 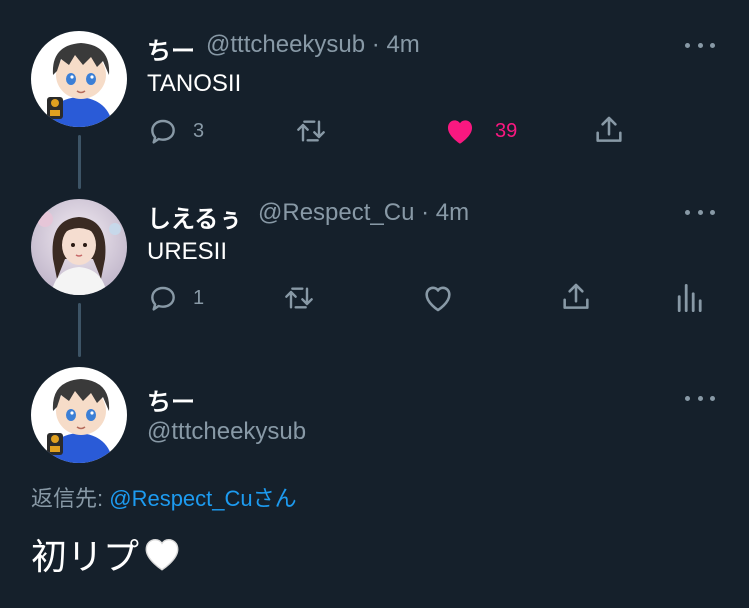 What do you see at coordinates (180, 498) in the screenshot?
I see `mention-link: @Respect_Cu` at bounding box center [180, 498].